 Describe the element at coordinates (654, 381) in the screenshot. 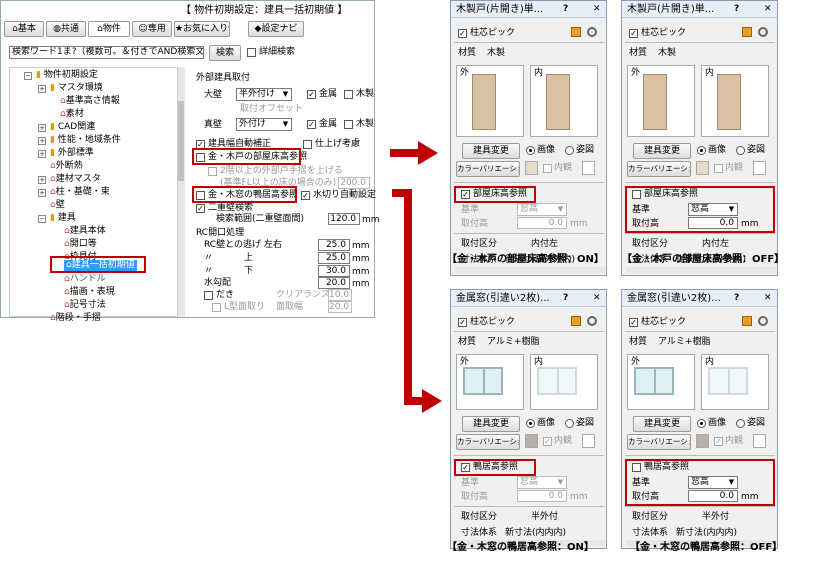

I see `preview-window-exterior` at that location.